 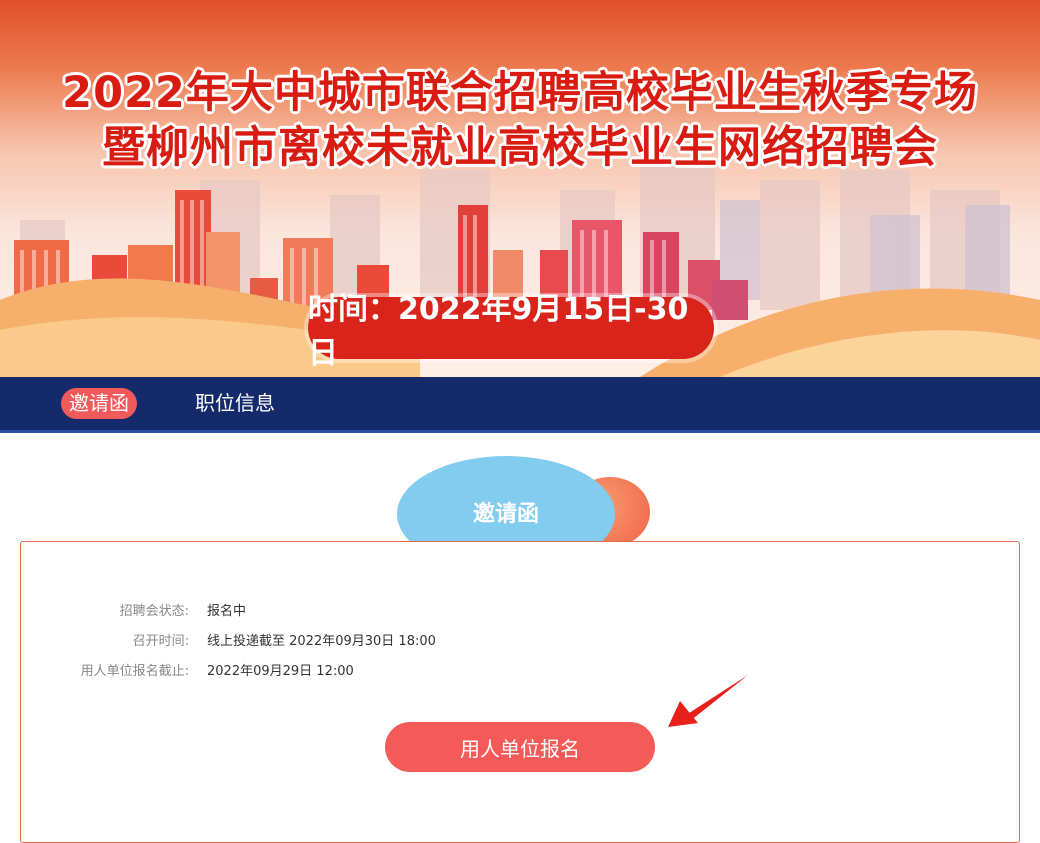 I want to click on banner-title-line2: 暨柳州市离校未就业高校毕业生网络招聘会, so click(x=520, y=148).